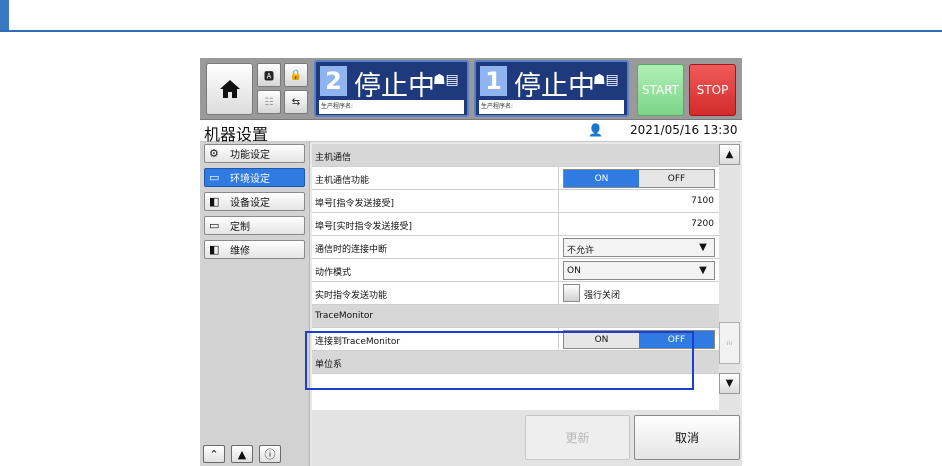 The width and height of the screenshot is (942, 466). I want to click on sidebar-item-label: 维修, so click(240, 251).